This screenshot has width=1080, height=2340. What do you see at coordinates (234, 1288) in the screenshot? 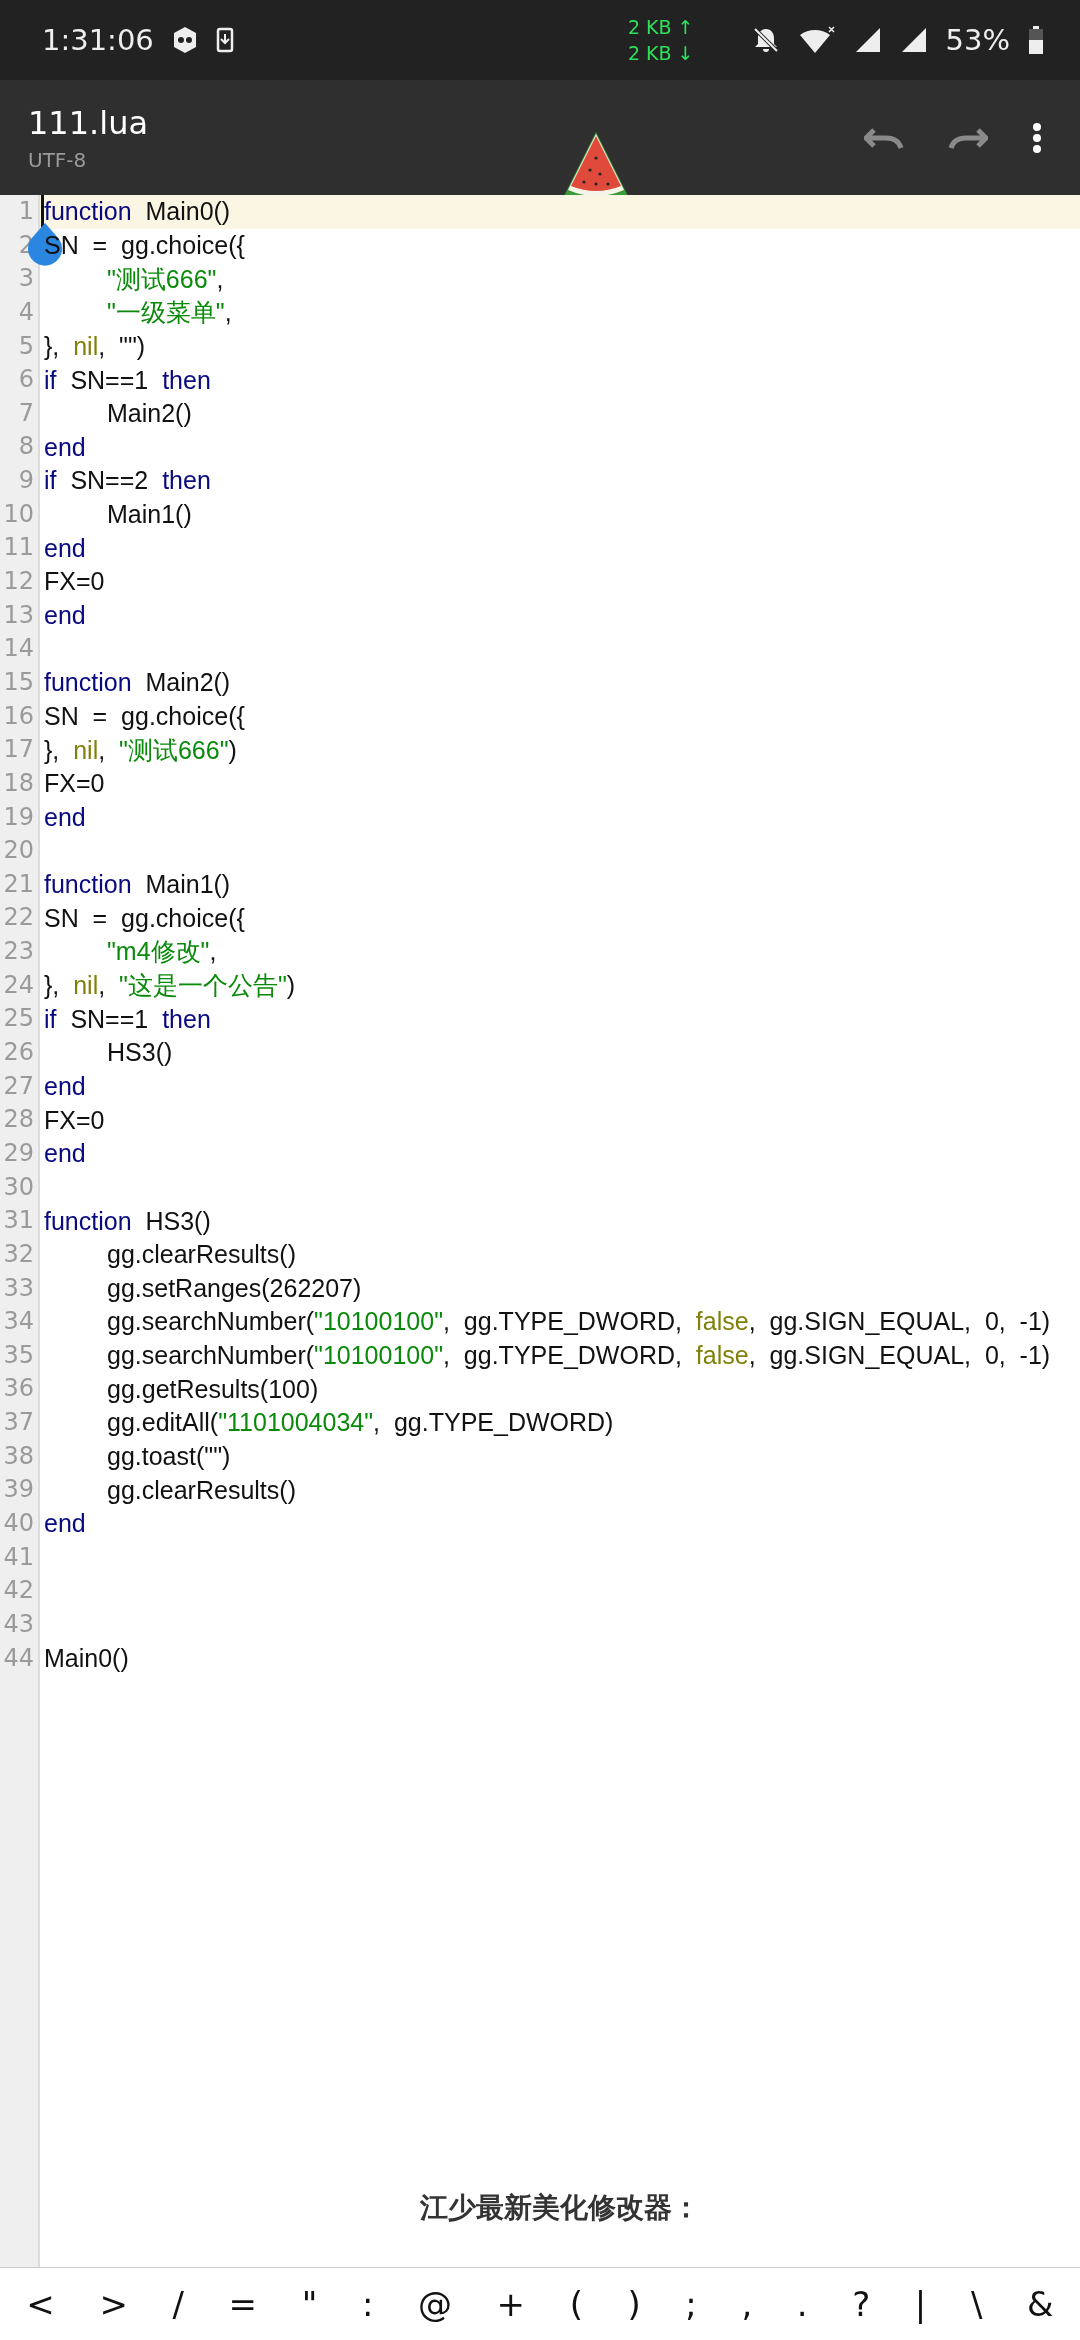
I see `code-line: gg.setRanges(262207)` at bounding box center [234, 1288].